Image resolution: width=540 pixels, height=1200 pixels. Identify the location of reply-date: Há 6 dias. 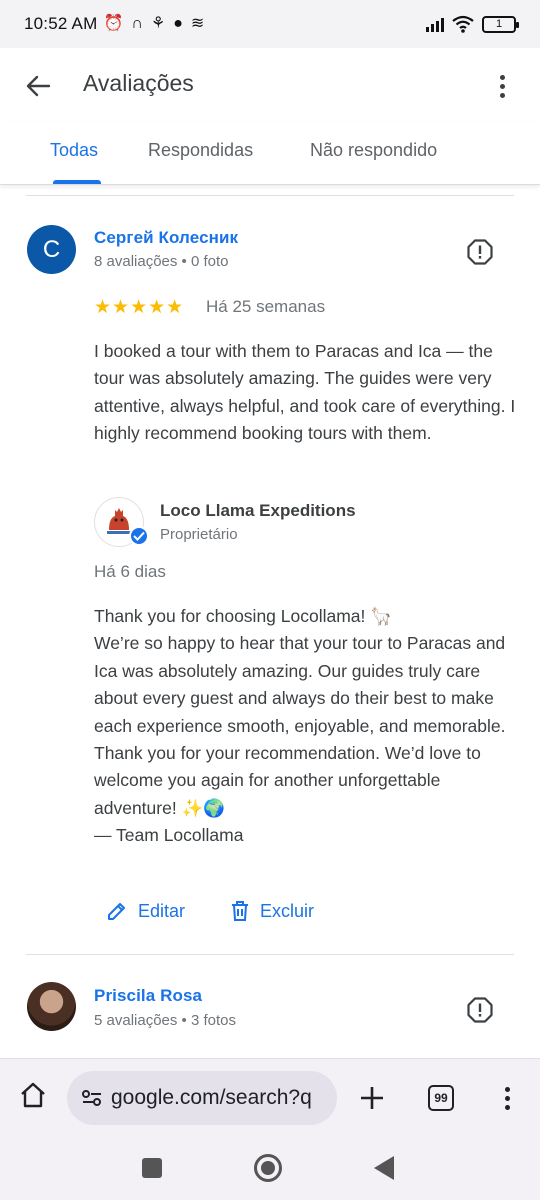
(130, 571).